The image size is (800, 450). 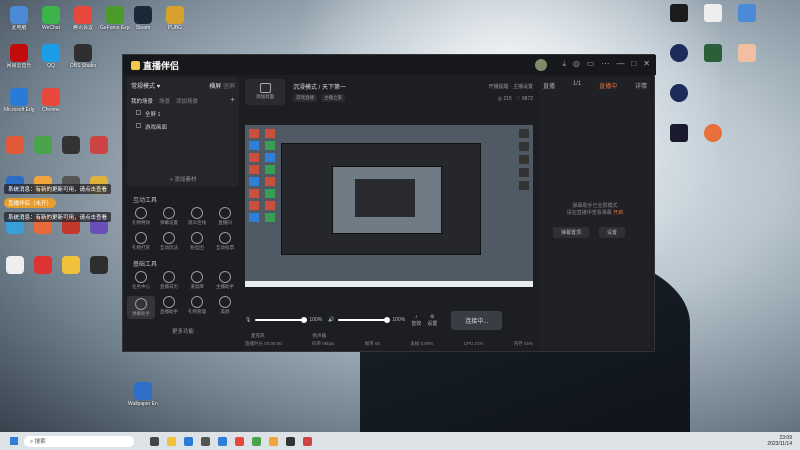 I want to click on tool-props: 道具库, so click(x=197, y=280).